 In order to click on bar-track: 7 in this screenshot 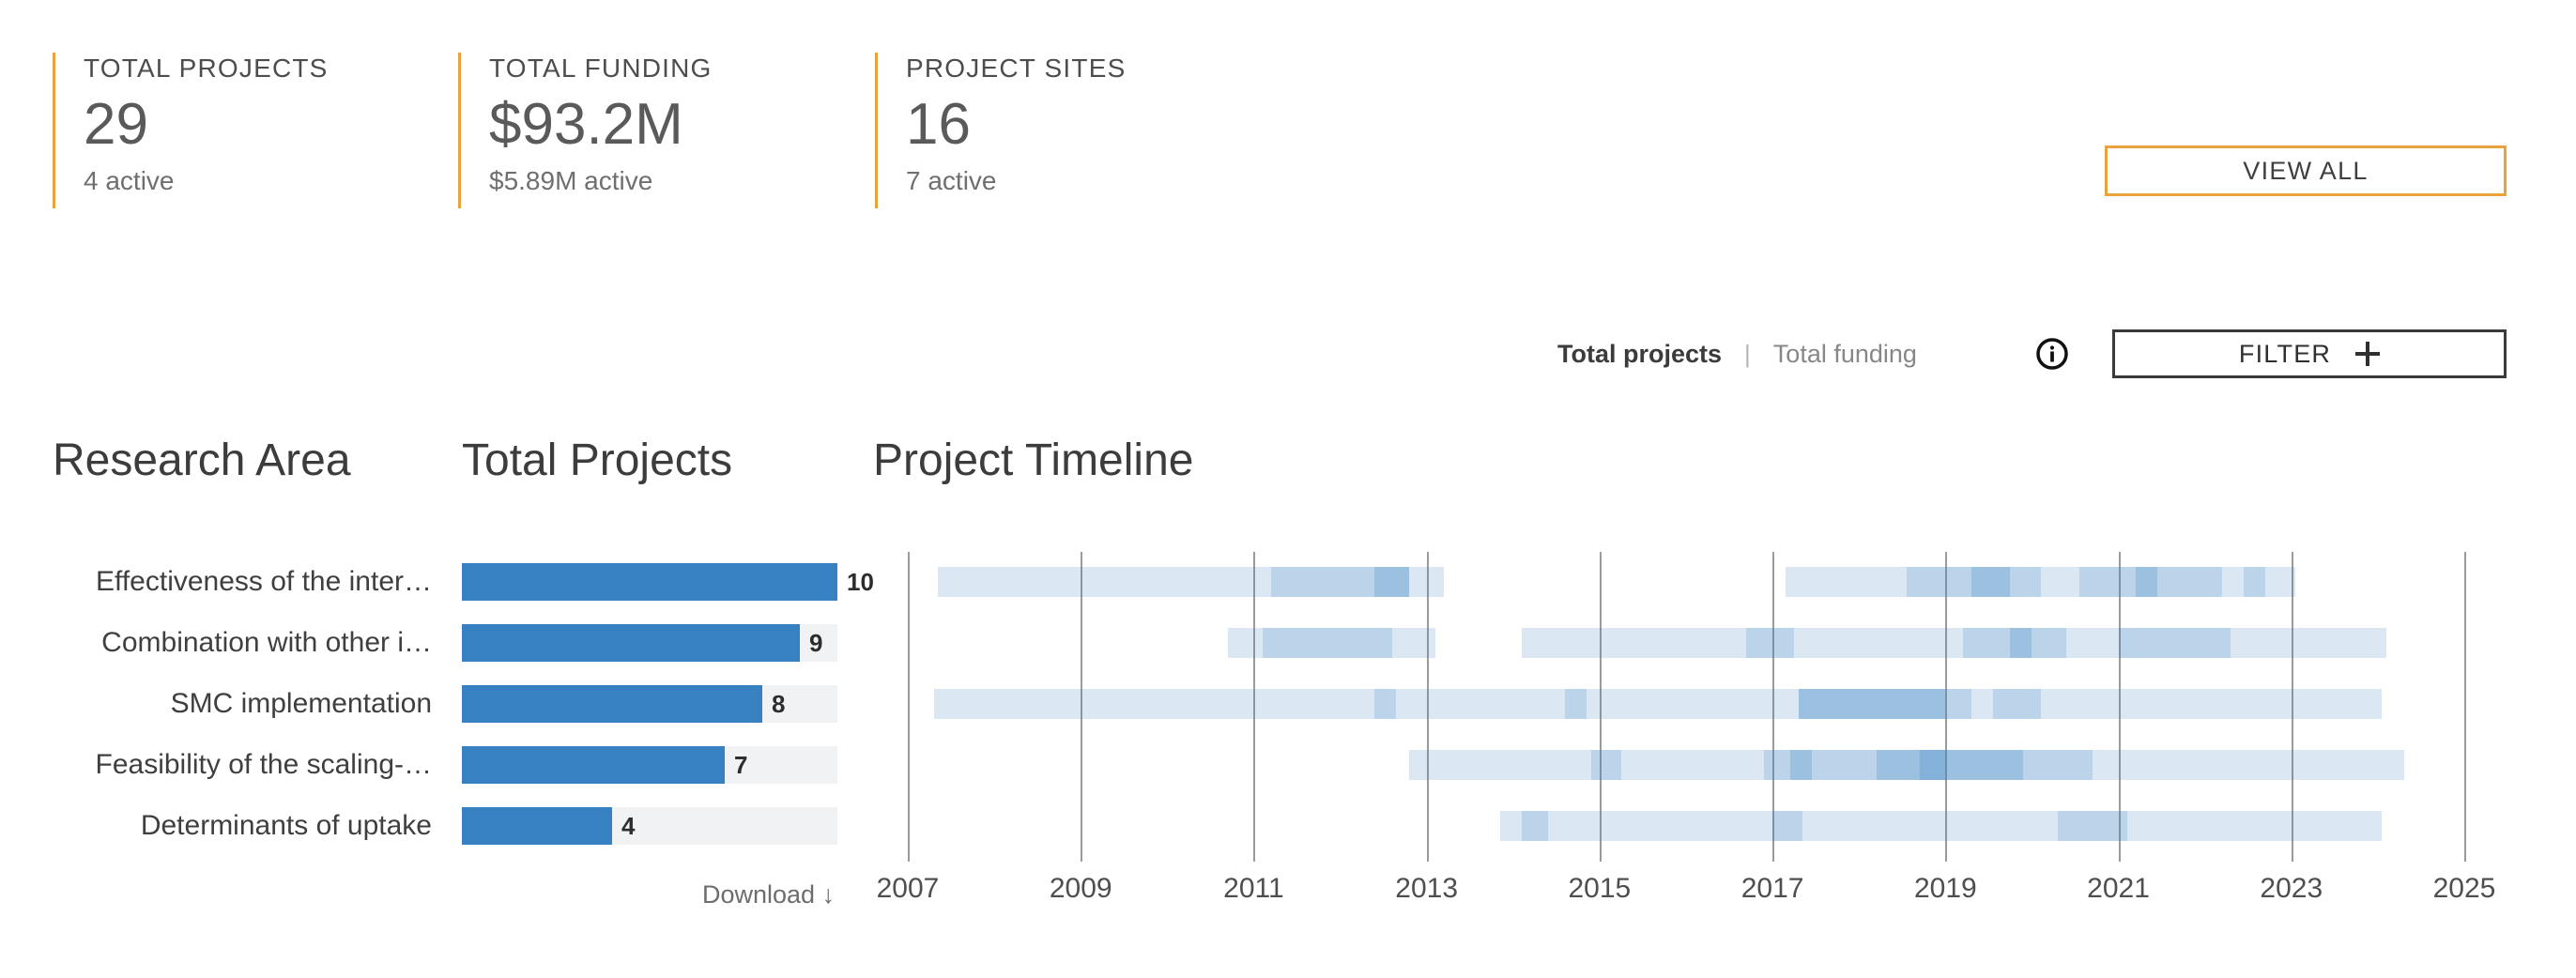, I will do `click(650, 765)`.